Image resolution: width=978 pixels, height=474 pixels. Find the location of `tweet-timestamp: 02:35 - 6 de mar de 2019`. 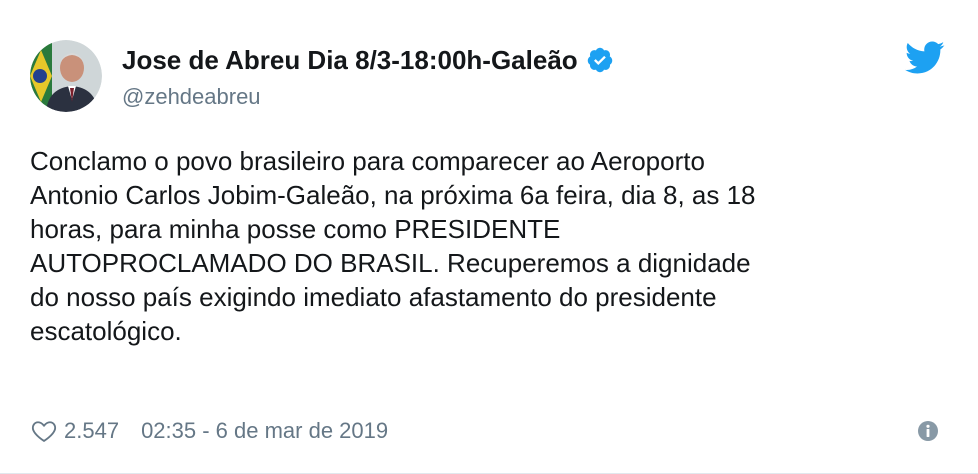

tweet-timestamp: 02:35 - 6 de mar de 2019 is located at coordinates (264, 431).